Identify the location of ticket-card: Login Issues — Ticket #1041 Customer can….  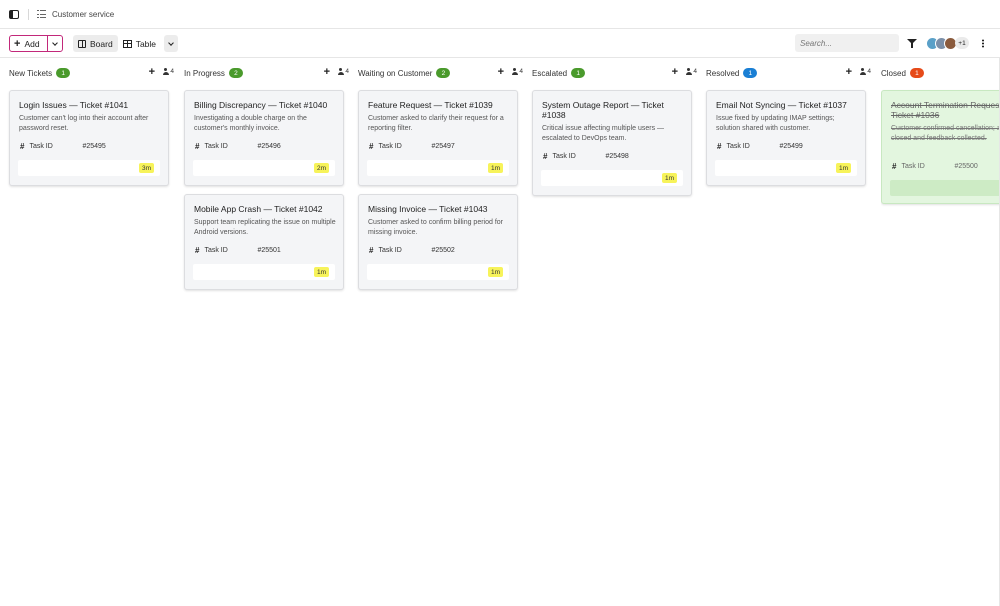
(89, 138).